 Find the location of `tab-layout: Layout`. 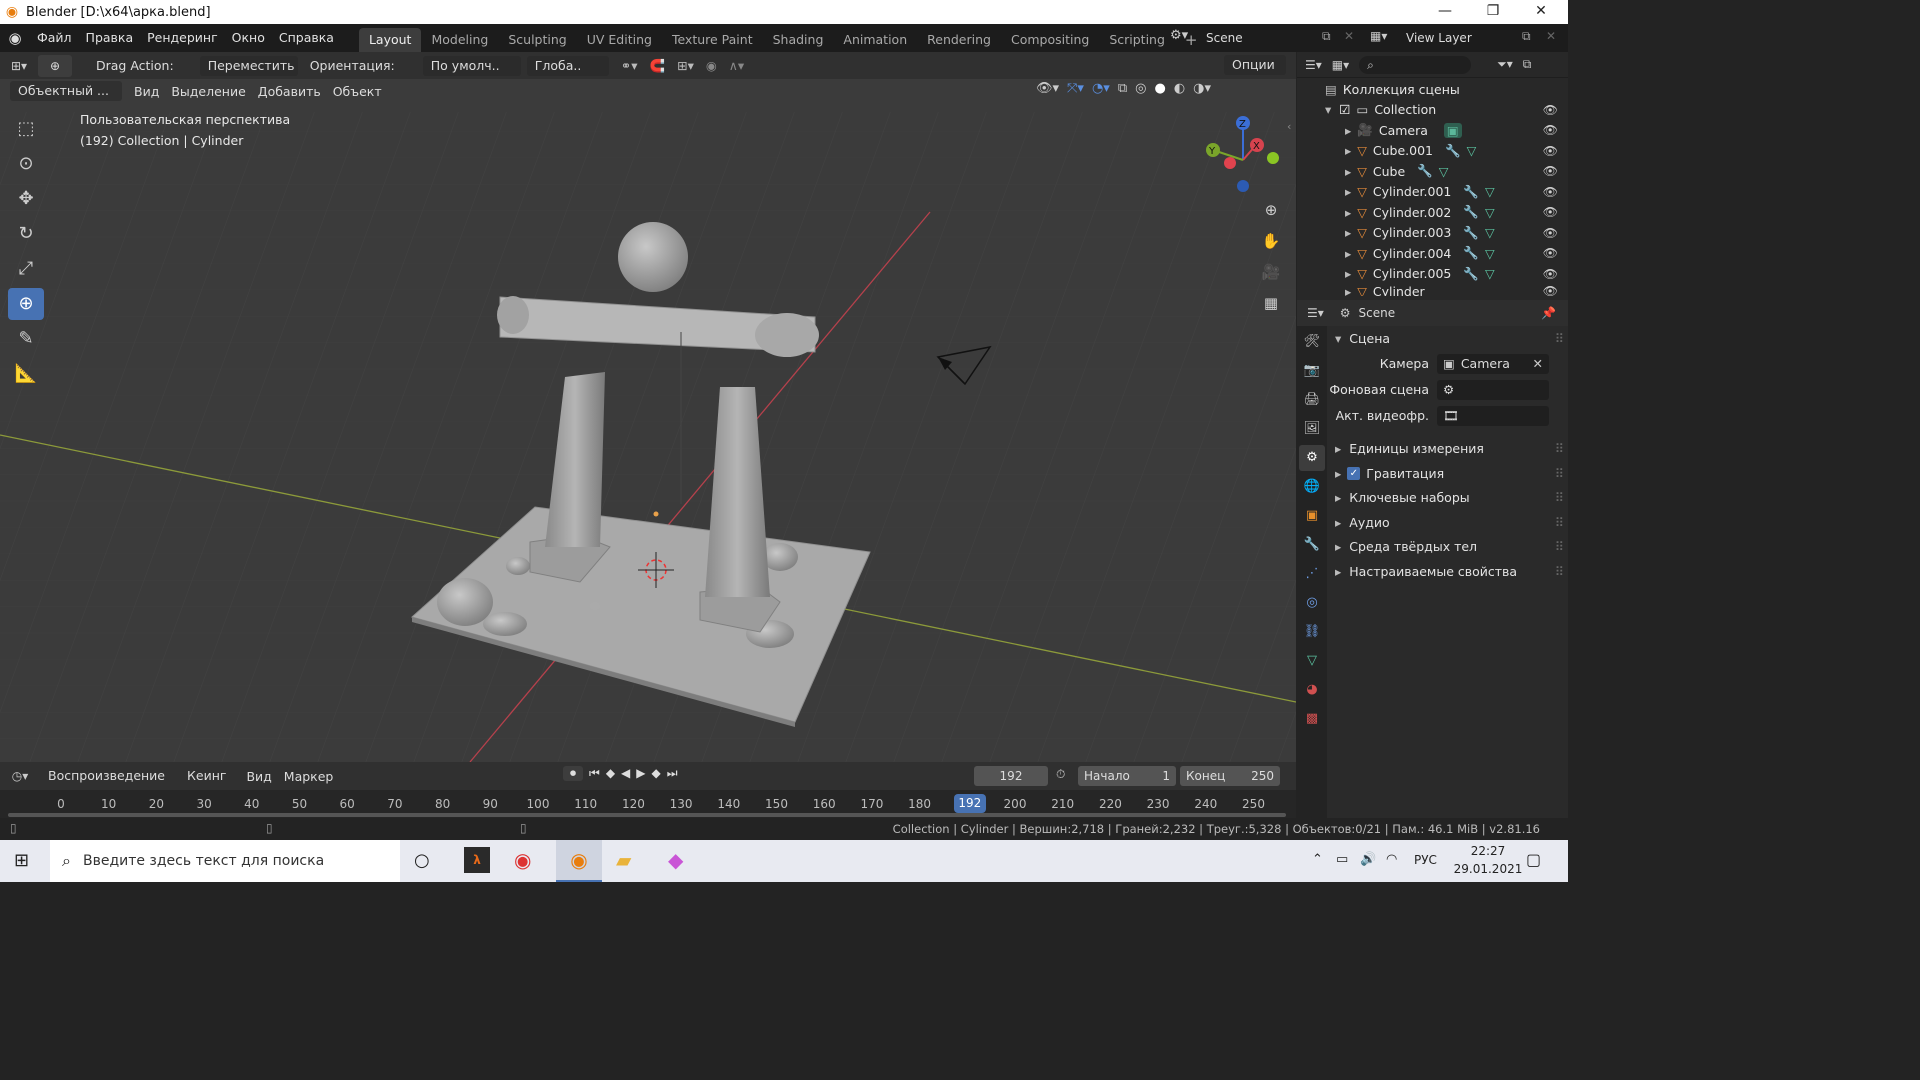

tab-layout: Layout is located at coordinates (390, 40).